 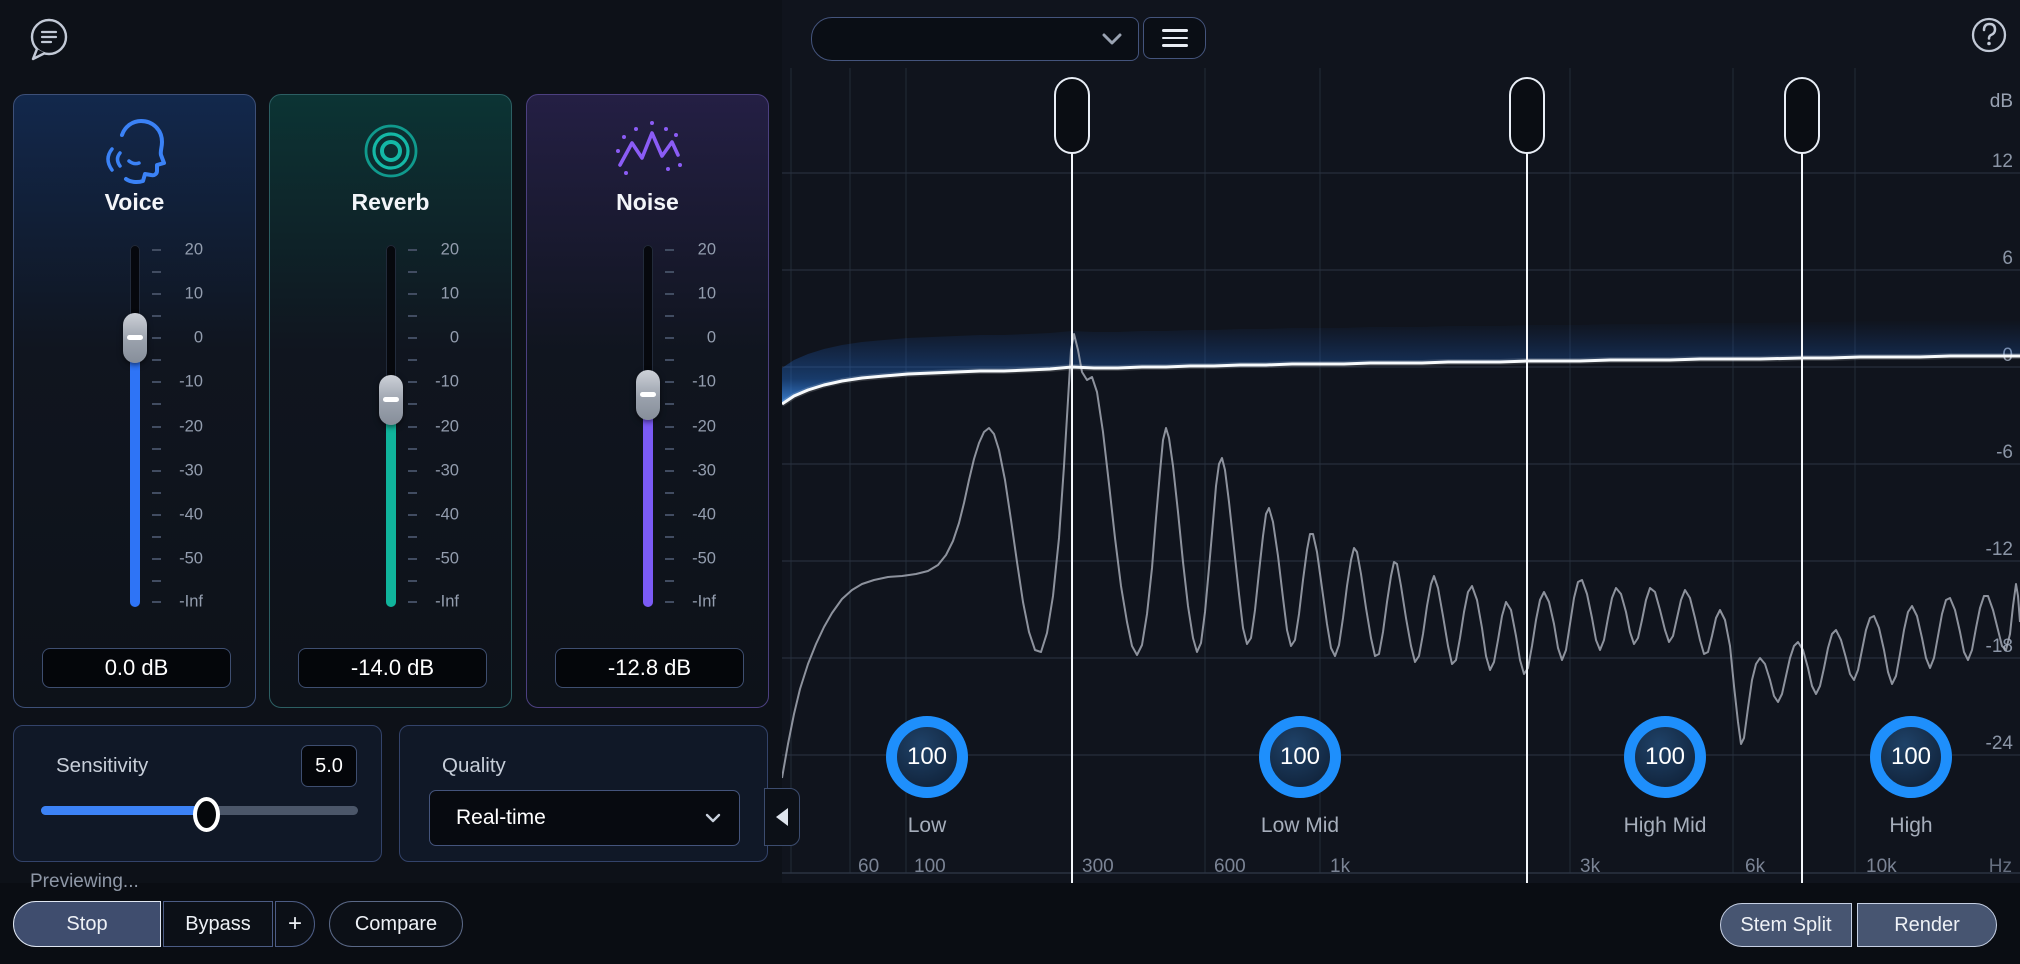 I want to click on voice-gain-value: 0.0 dB, so click(x=136, y=668).